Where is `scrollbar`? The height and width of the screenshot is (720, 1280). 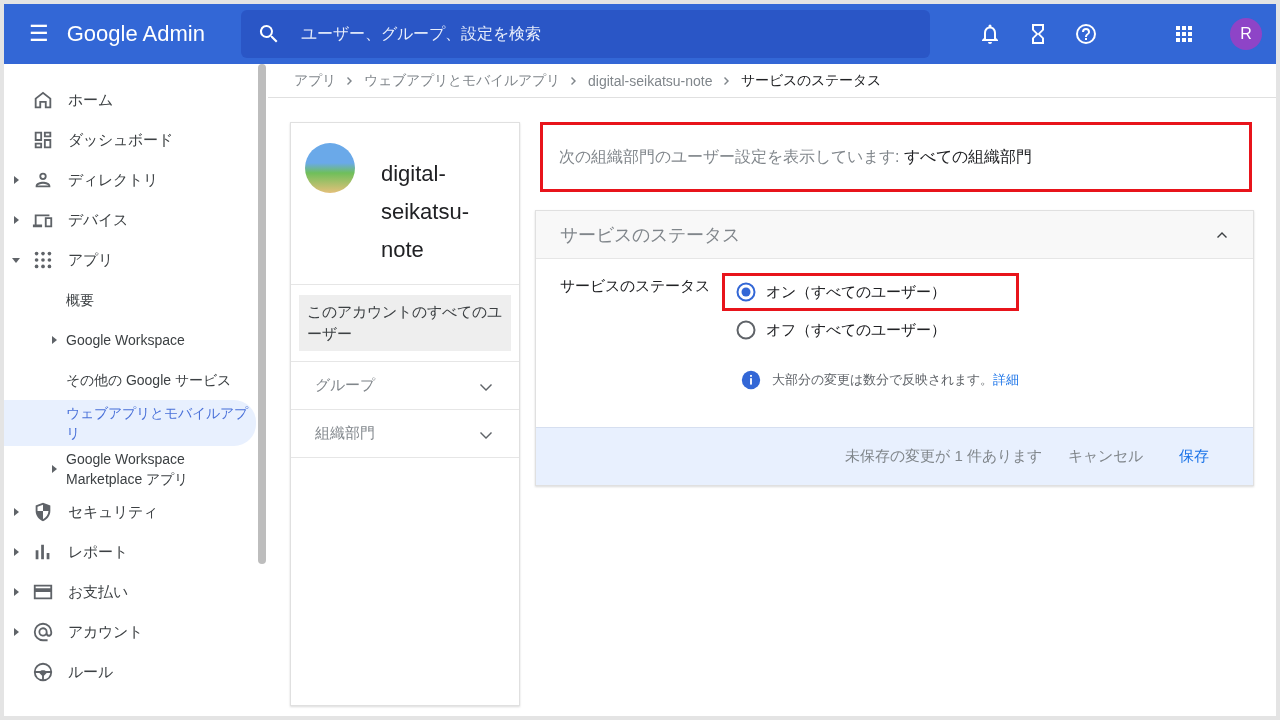
scrollbar is located at coordinates (262, 314).